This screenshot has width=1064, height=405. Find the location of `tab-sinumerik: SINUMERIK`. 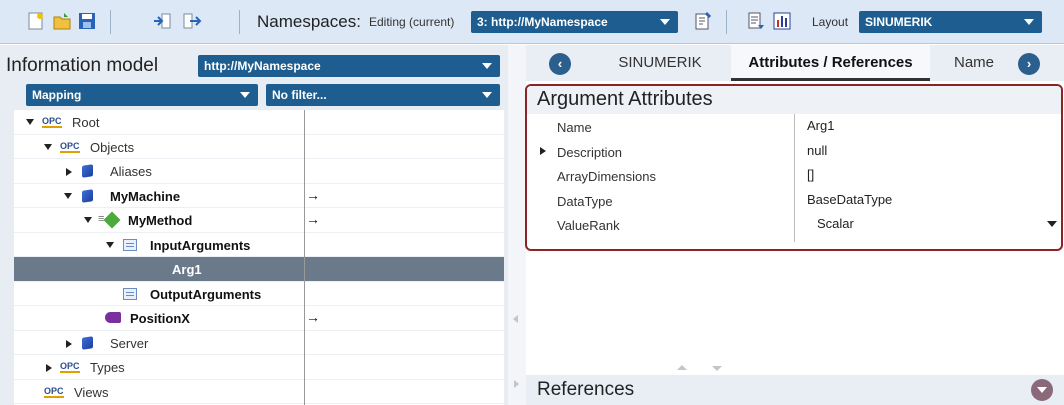

tab-sinumerik: SINUMERIK is located at coordinates (660, 63).